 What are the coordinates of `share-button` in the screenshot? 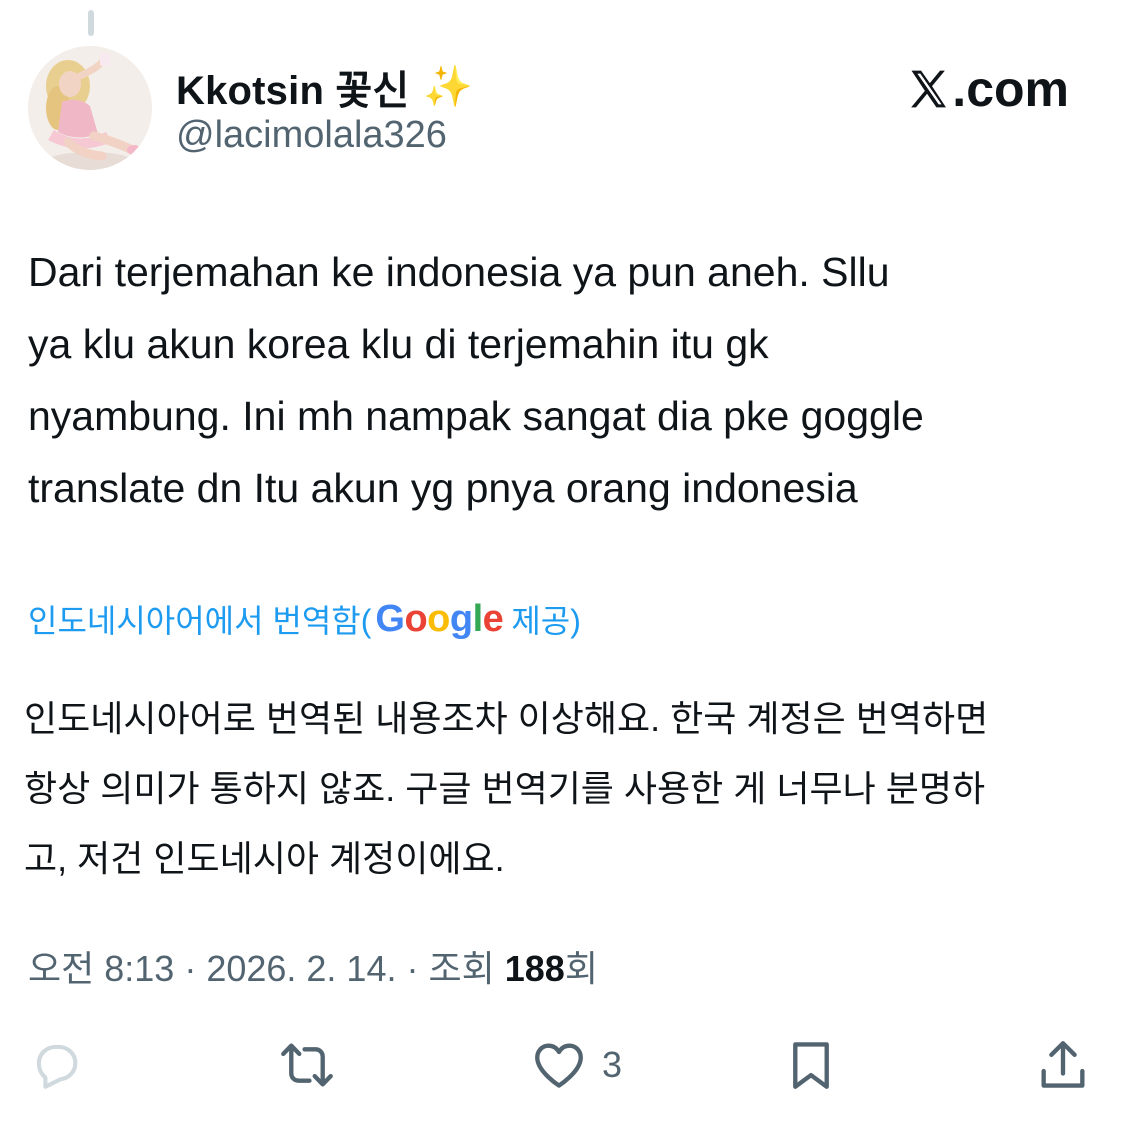 It's located at (1063, 1065).